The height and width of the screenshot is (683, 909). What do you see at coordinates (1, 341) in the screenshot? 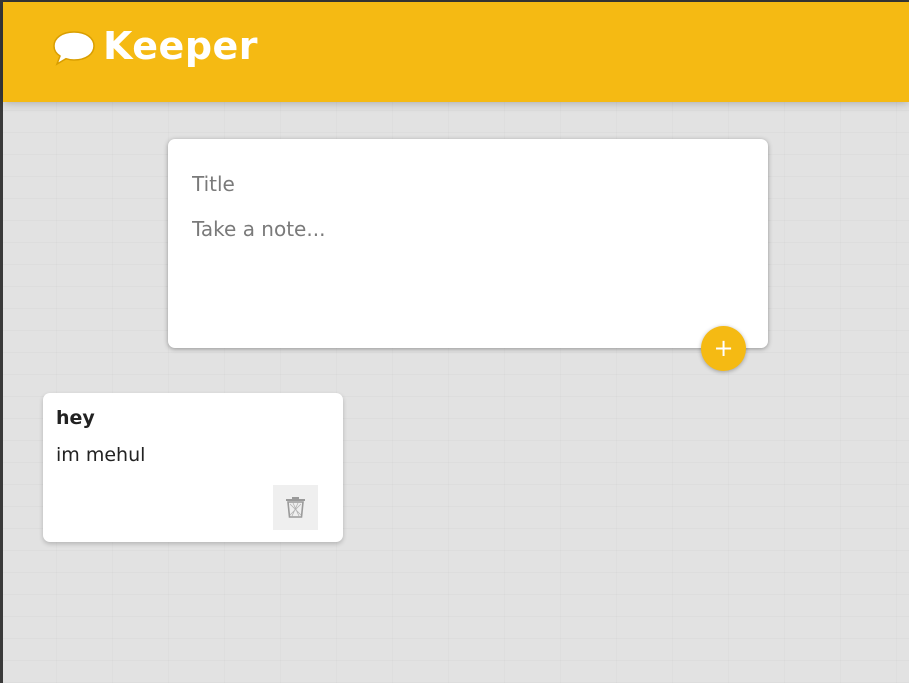
I see `window-left-border` at bounding box center [1, 341].